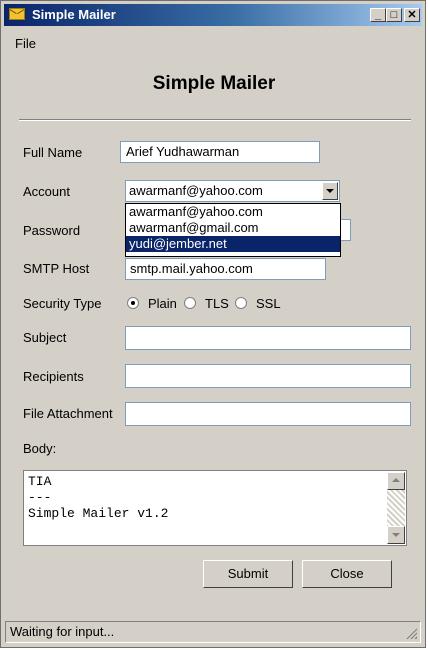 This screenshot has height=650, width=428. Describe the element at coordinates (347, 574) in the screenshot. I see `close-button: Close` at that location.